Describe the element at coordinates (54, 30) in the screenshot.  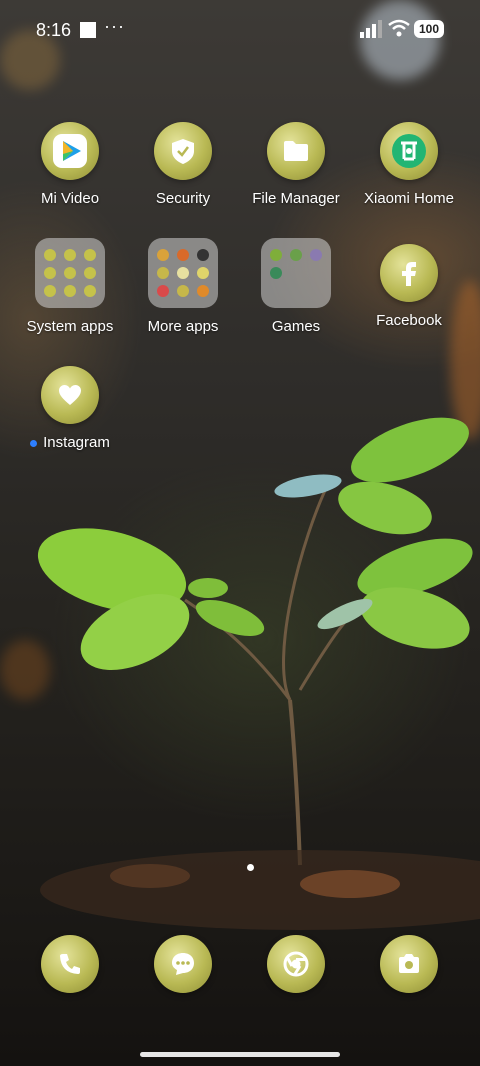
I see `clock: 8:16` at that location.